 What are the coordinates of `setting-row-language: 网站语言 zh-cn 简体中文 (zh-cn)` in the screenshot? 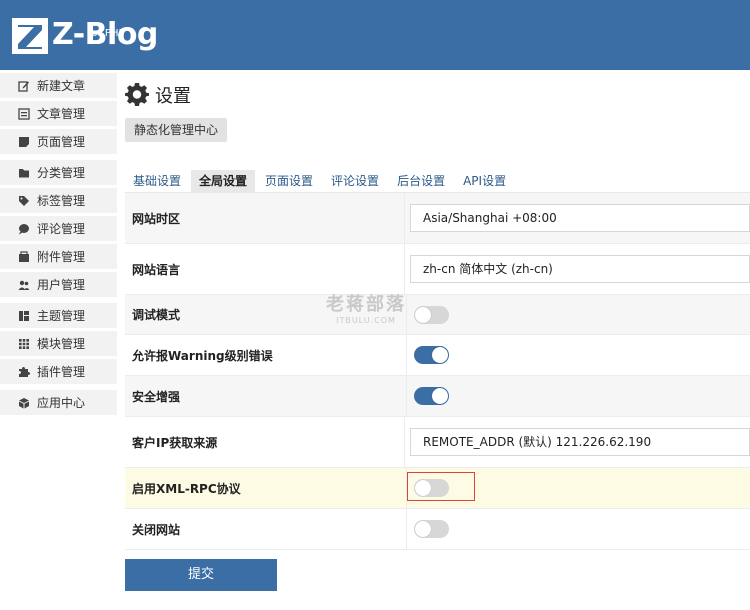 It's located at (437, 269).